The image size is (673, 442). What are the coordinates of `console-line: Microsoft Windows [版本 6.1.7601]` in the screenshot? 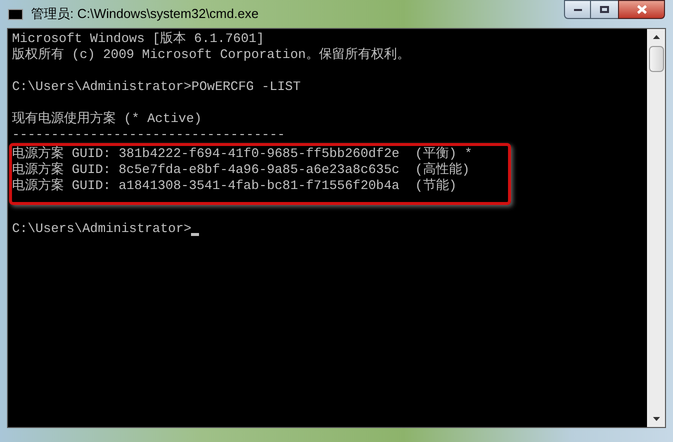 It's located at (138, 39).